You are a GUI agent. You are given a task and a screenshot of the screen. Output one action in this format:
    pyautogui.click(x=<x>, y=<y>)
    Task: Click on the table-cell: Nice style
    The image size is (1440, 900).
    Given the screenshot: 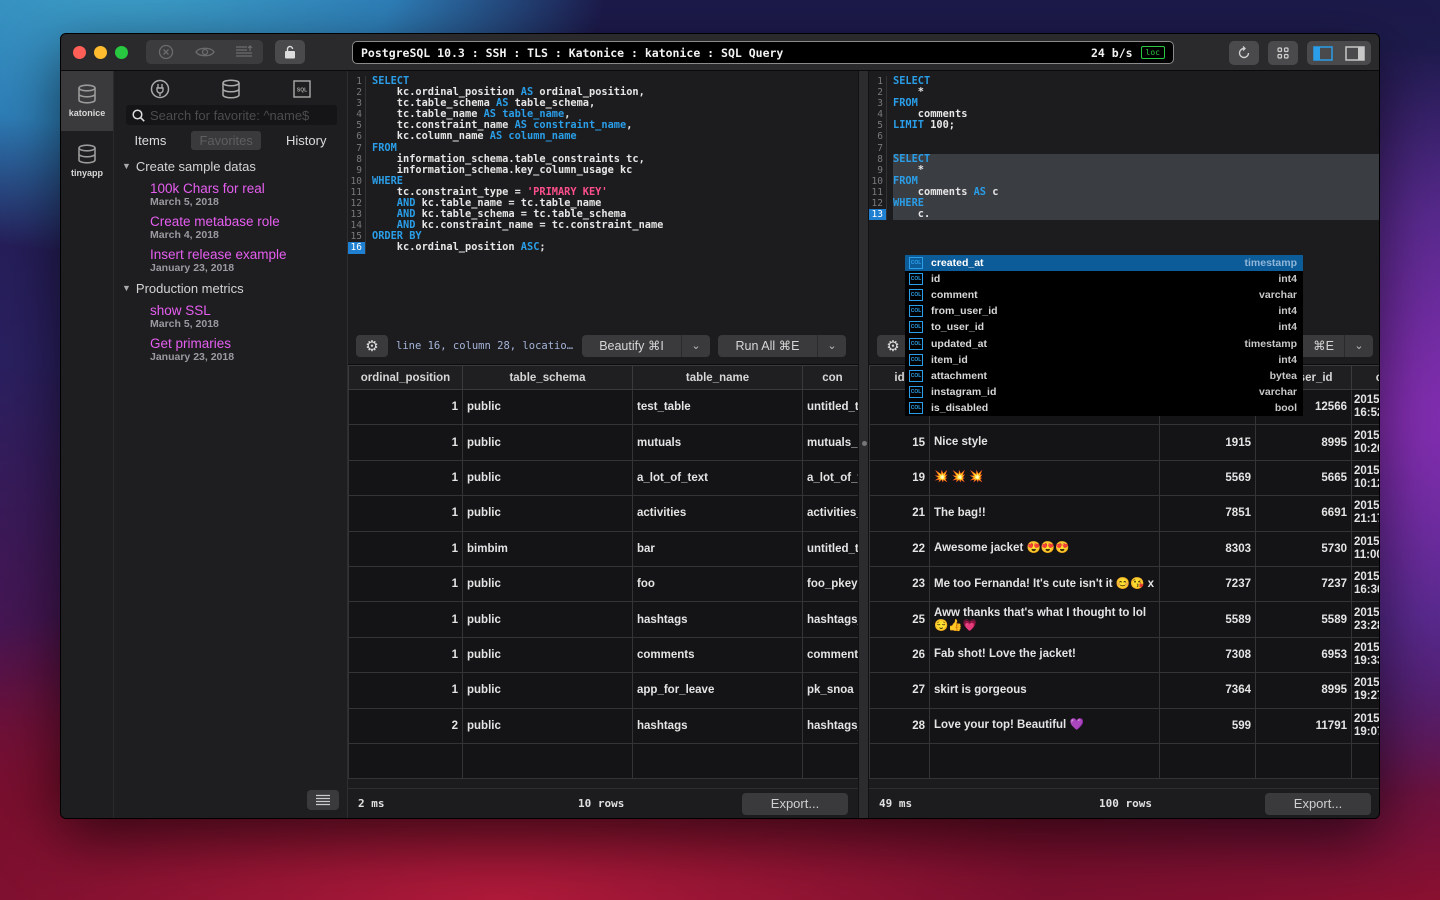 What is the action you would take?
    pyautogui.click(x=1044, y=442)
    